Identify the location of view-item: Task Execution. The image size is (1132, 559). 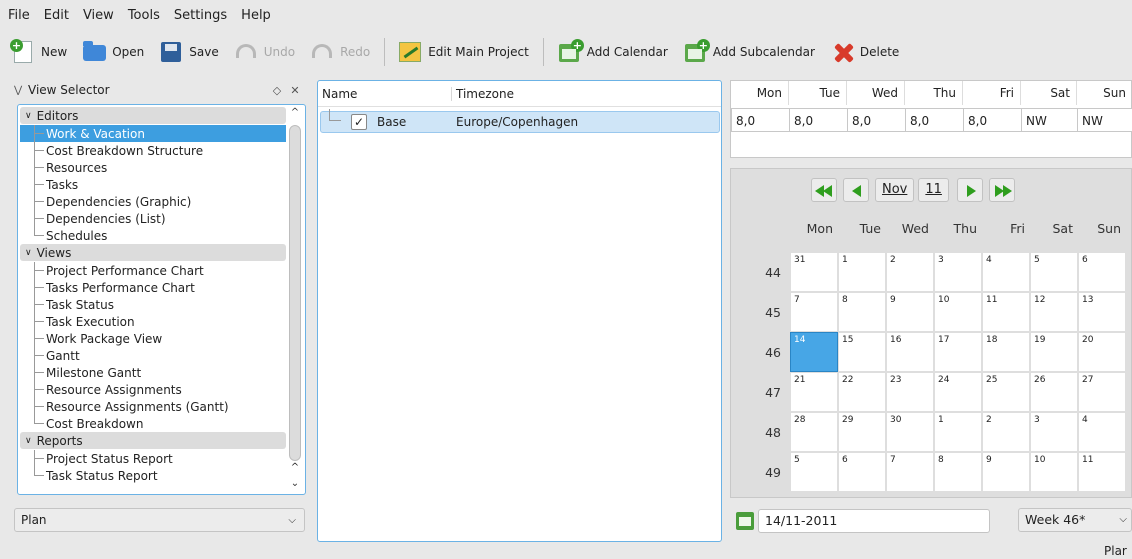
(153, 321).